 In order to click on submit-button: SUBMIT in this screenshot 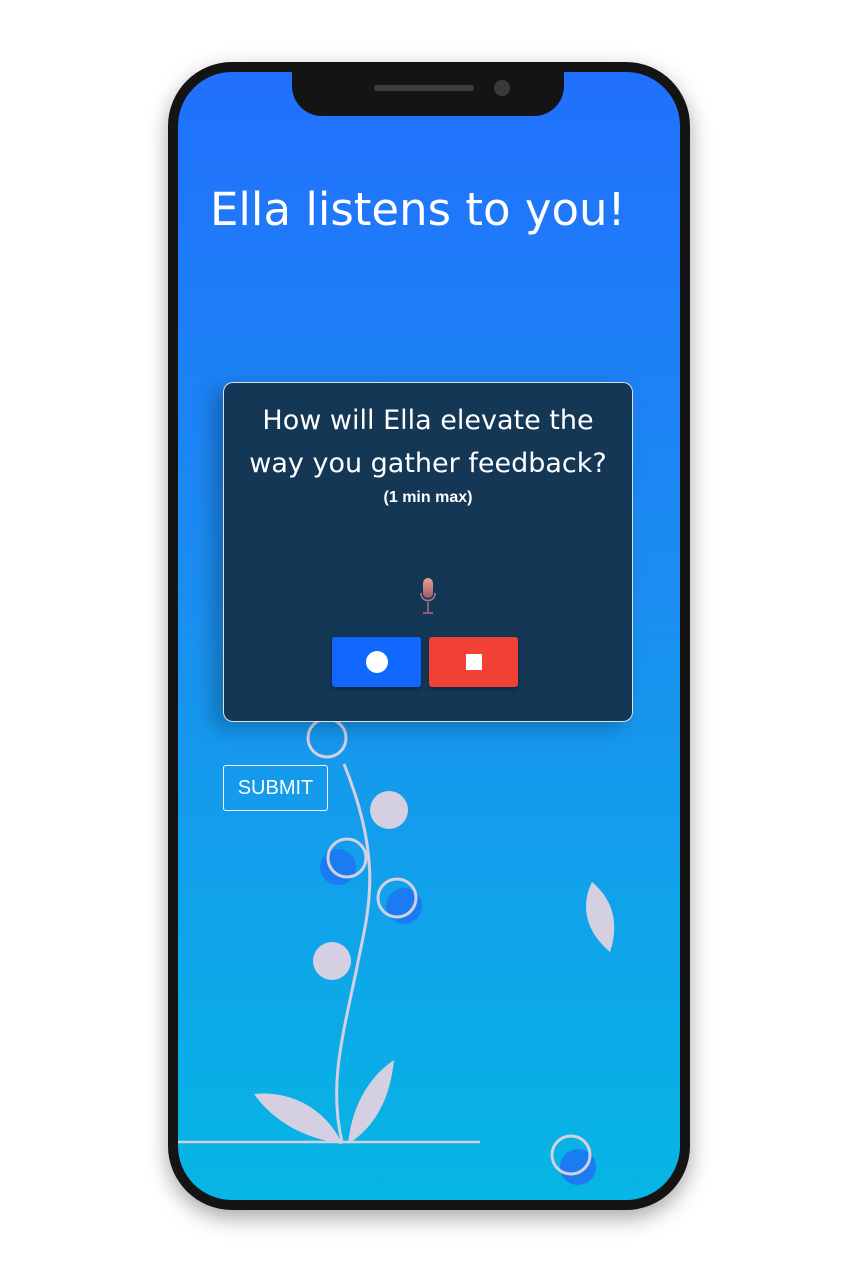, I will do `click(275, 788)`.